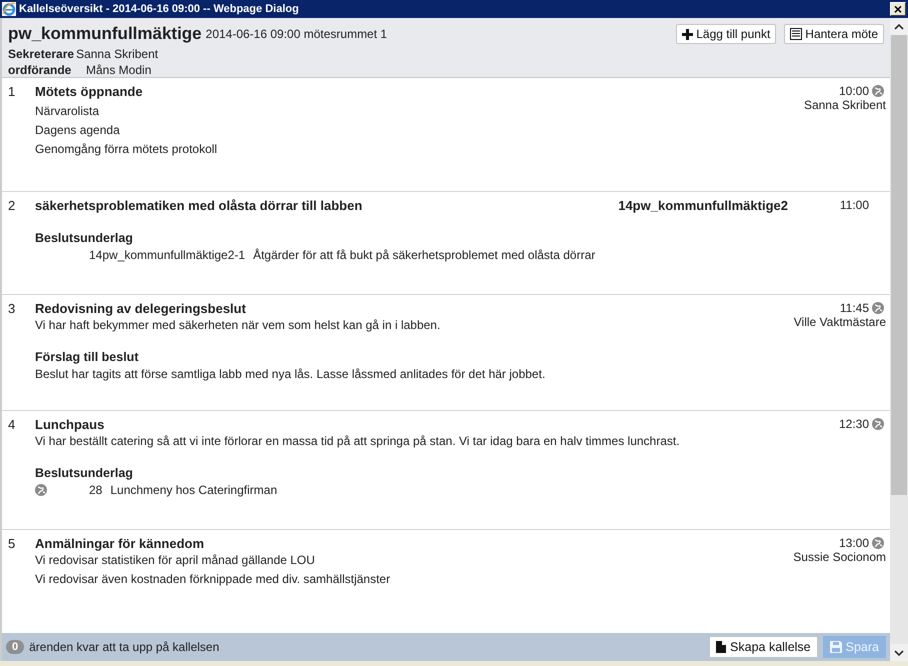 The height and width of the screenshot is (666, 908). Describe the element at coordinates (140, 308) in the screenshot. I see `item-title: Redovisning av delegeringsbeslut` at that location.